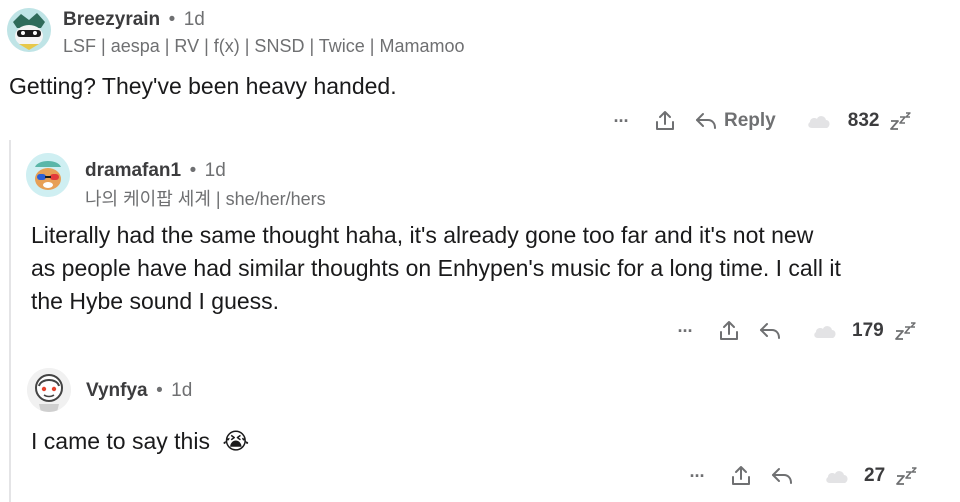 Image resolution: width=960 pixels, height=502 pixels. I want to click on username: dramafan1, so click(133, 170).